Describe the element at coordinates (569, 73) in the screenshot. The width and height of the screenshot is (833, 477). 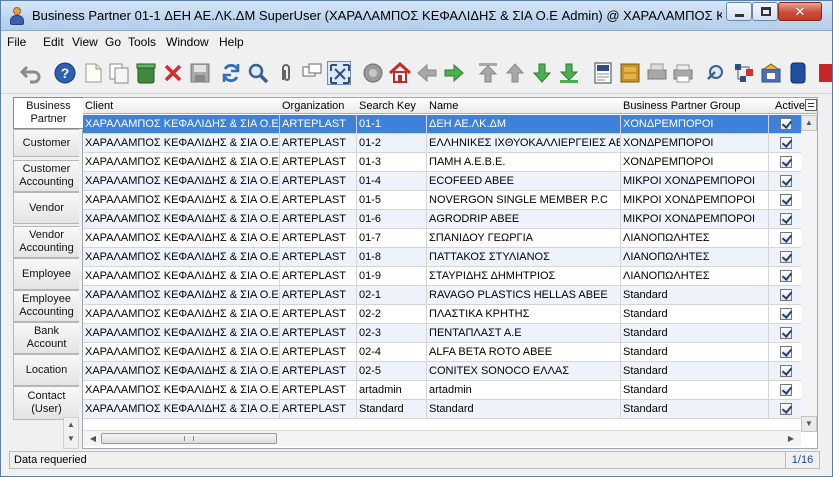
I see `last-record-button` at that location.